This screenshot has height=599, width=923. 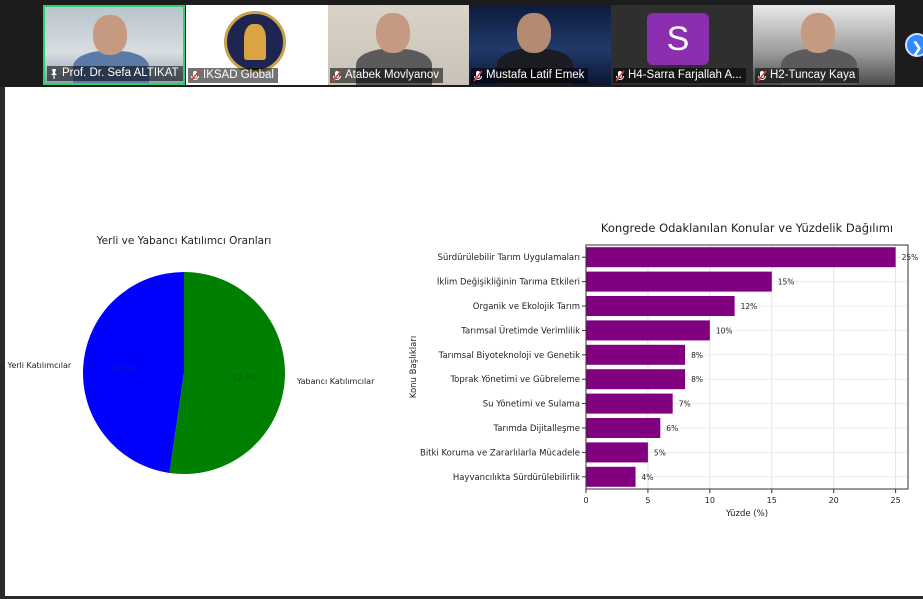 What do you see at coordinates (335, 381) in the screenshot?
I see `pie-slice-label: Yabancı Katılımcılar` at bounding box center [335, 381].